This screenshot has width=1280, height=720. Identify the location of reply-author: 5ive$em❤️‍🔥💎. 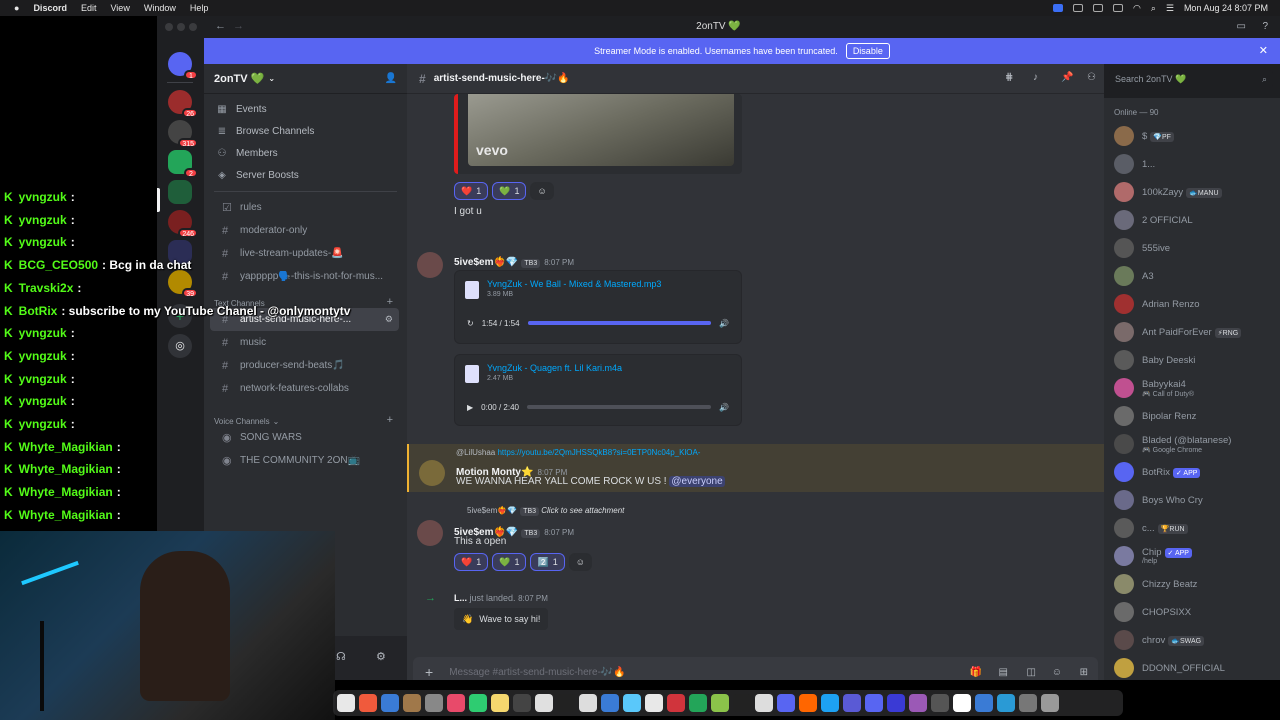
(492, 510).